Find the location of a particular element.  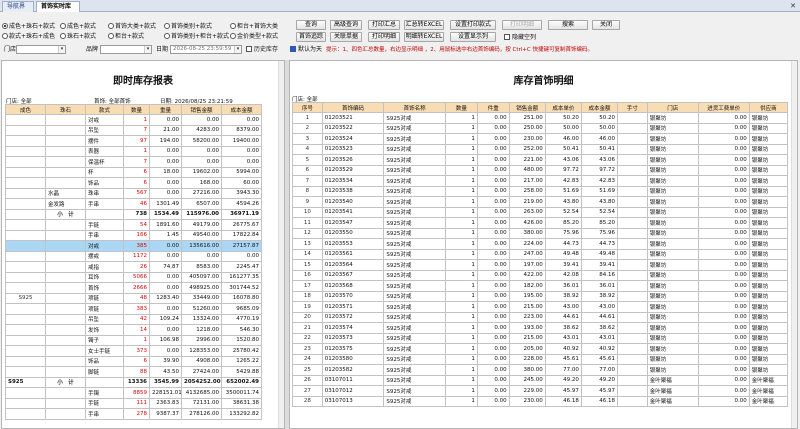

tab-nav: 导航界面 is located at coordinates (18, 10).